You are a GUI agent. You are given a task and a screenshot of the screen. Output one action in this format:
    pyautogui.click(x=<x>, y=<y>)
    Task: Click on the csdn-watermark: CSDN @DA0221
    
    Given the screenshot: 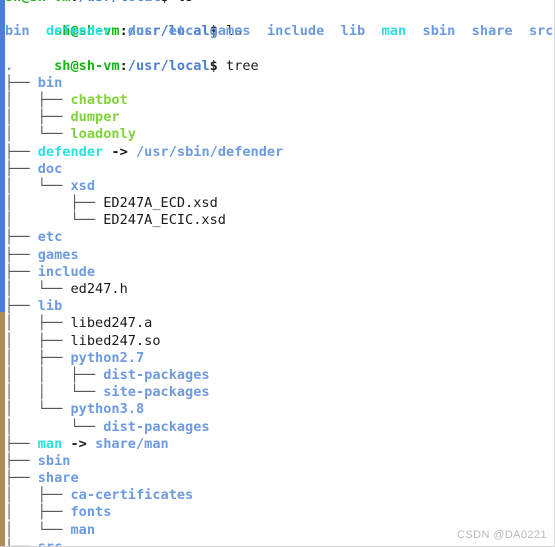 What is the action you would take?
    pyautogui.click(x=502, y=535)
    